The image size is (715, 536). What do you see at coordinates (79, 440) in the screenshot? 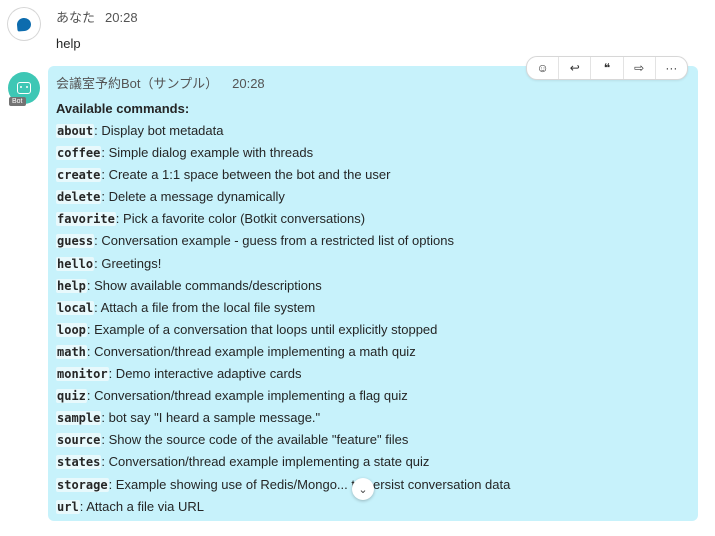
I see `command-name: source` at bounding box center [79, 440].